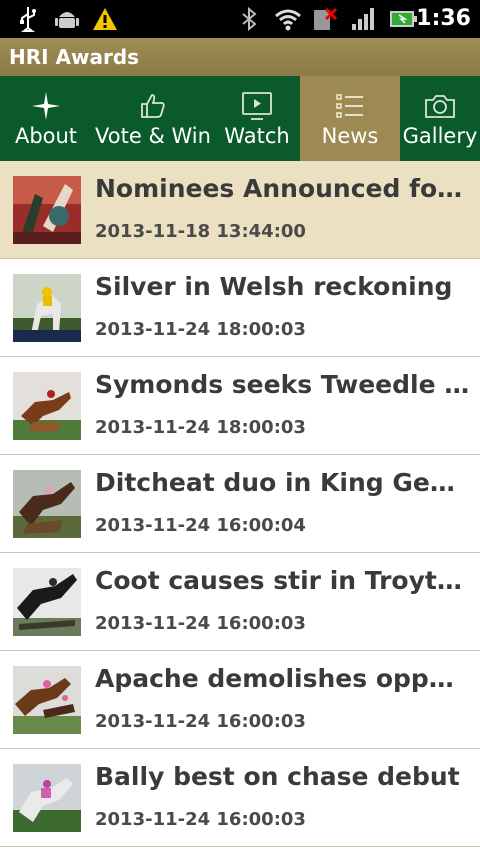  Describe the element at coordinates (28, 19) in the screenshot. I see `usb-icon` at that location.